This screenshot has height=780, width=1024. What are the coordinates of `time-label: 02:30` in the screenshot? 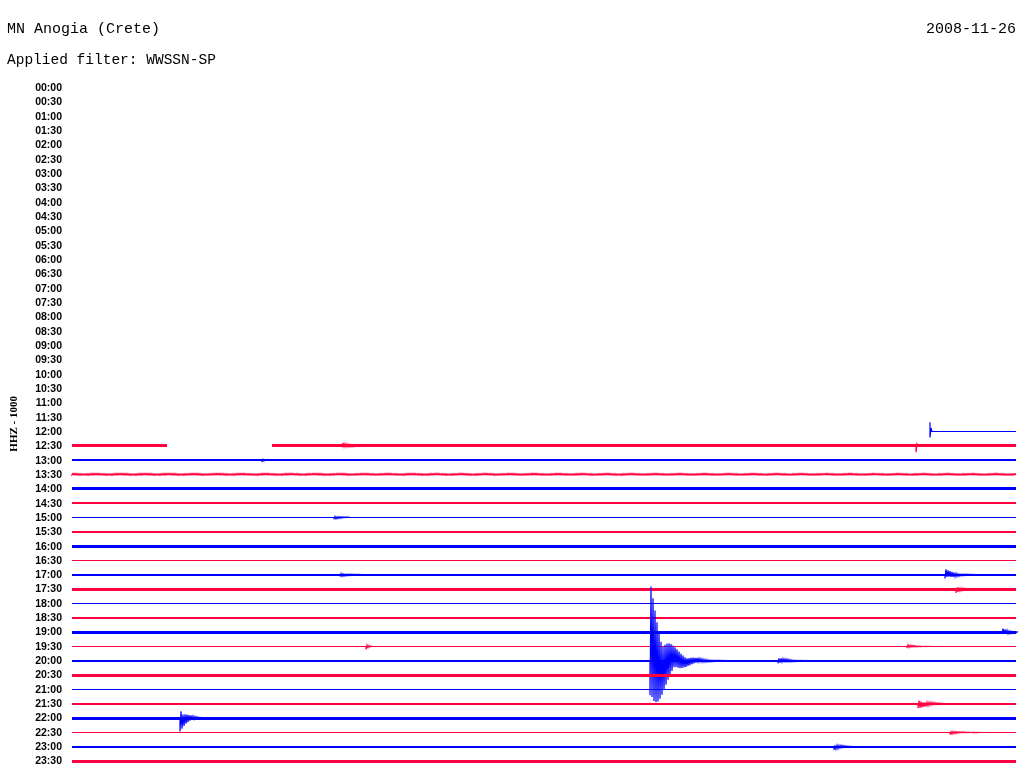 It's located at (48, 158).